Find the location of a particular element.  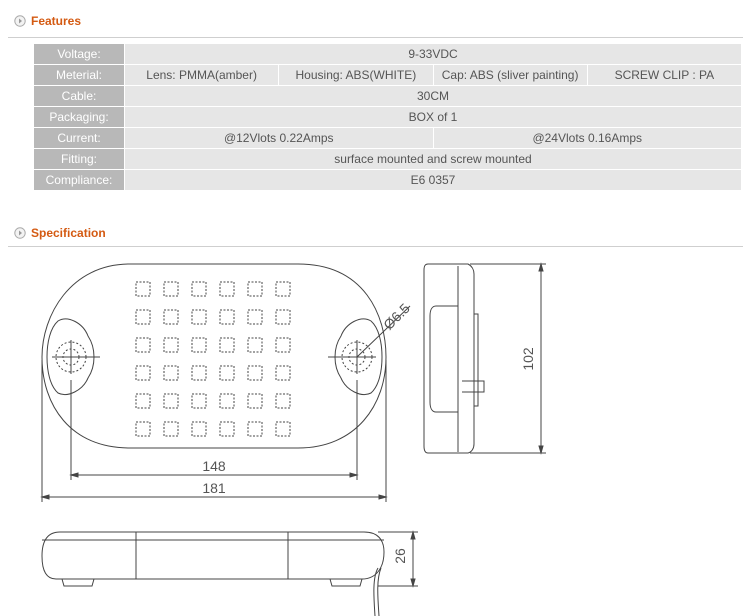

cable-stub is located at coordinates (473, 386).